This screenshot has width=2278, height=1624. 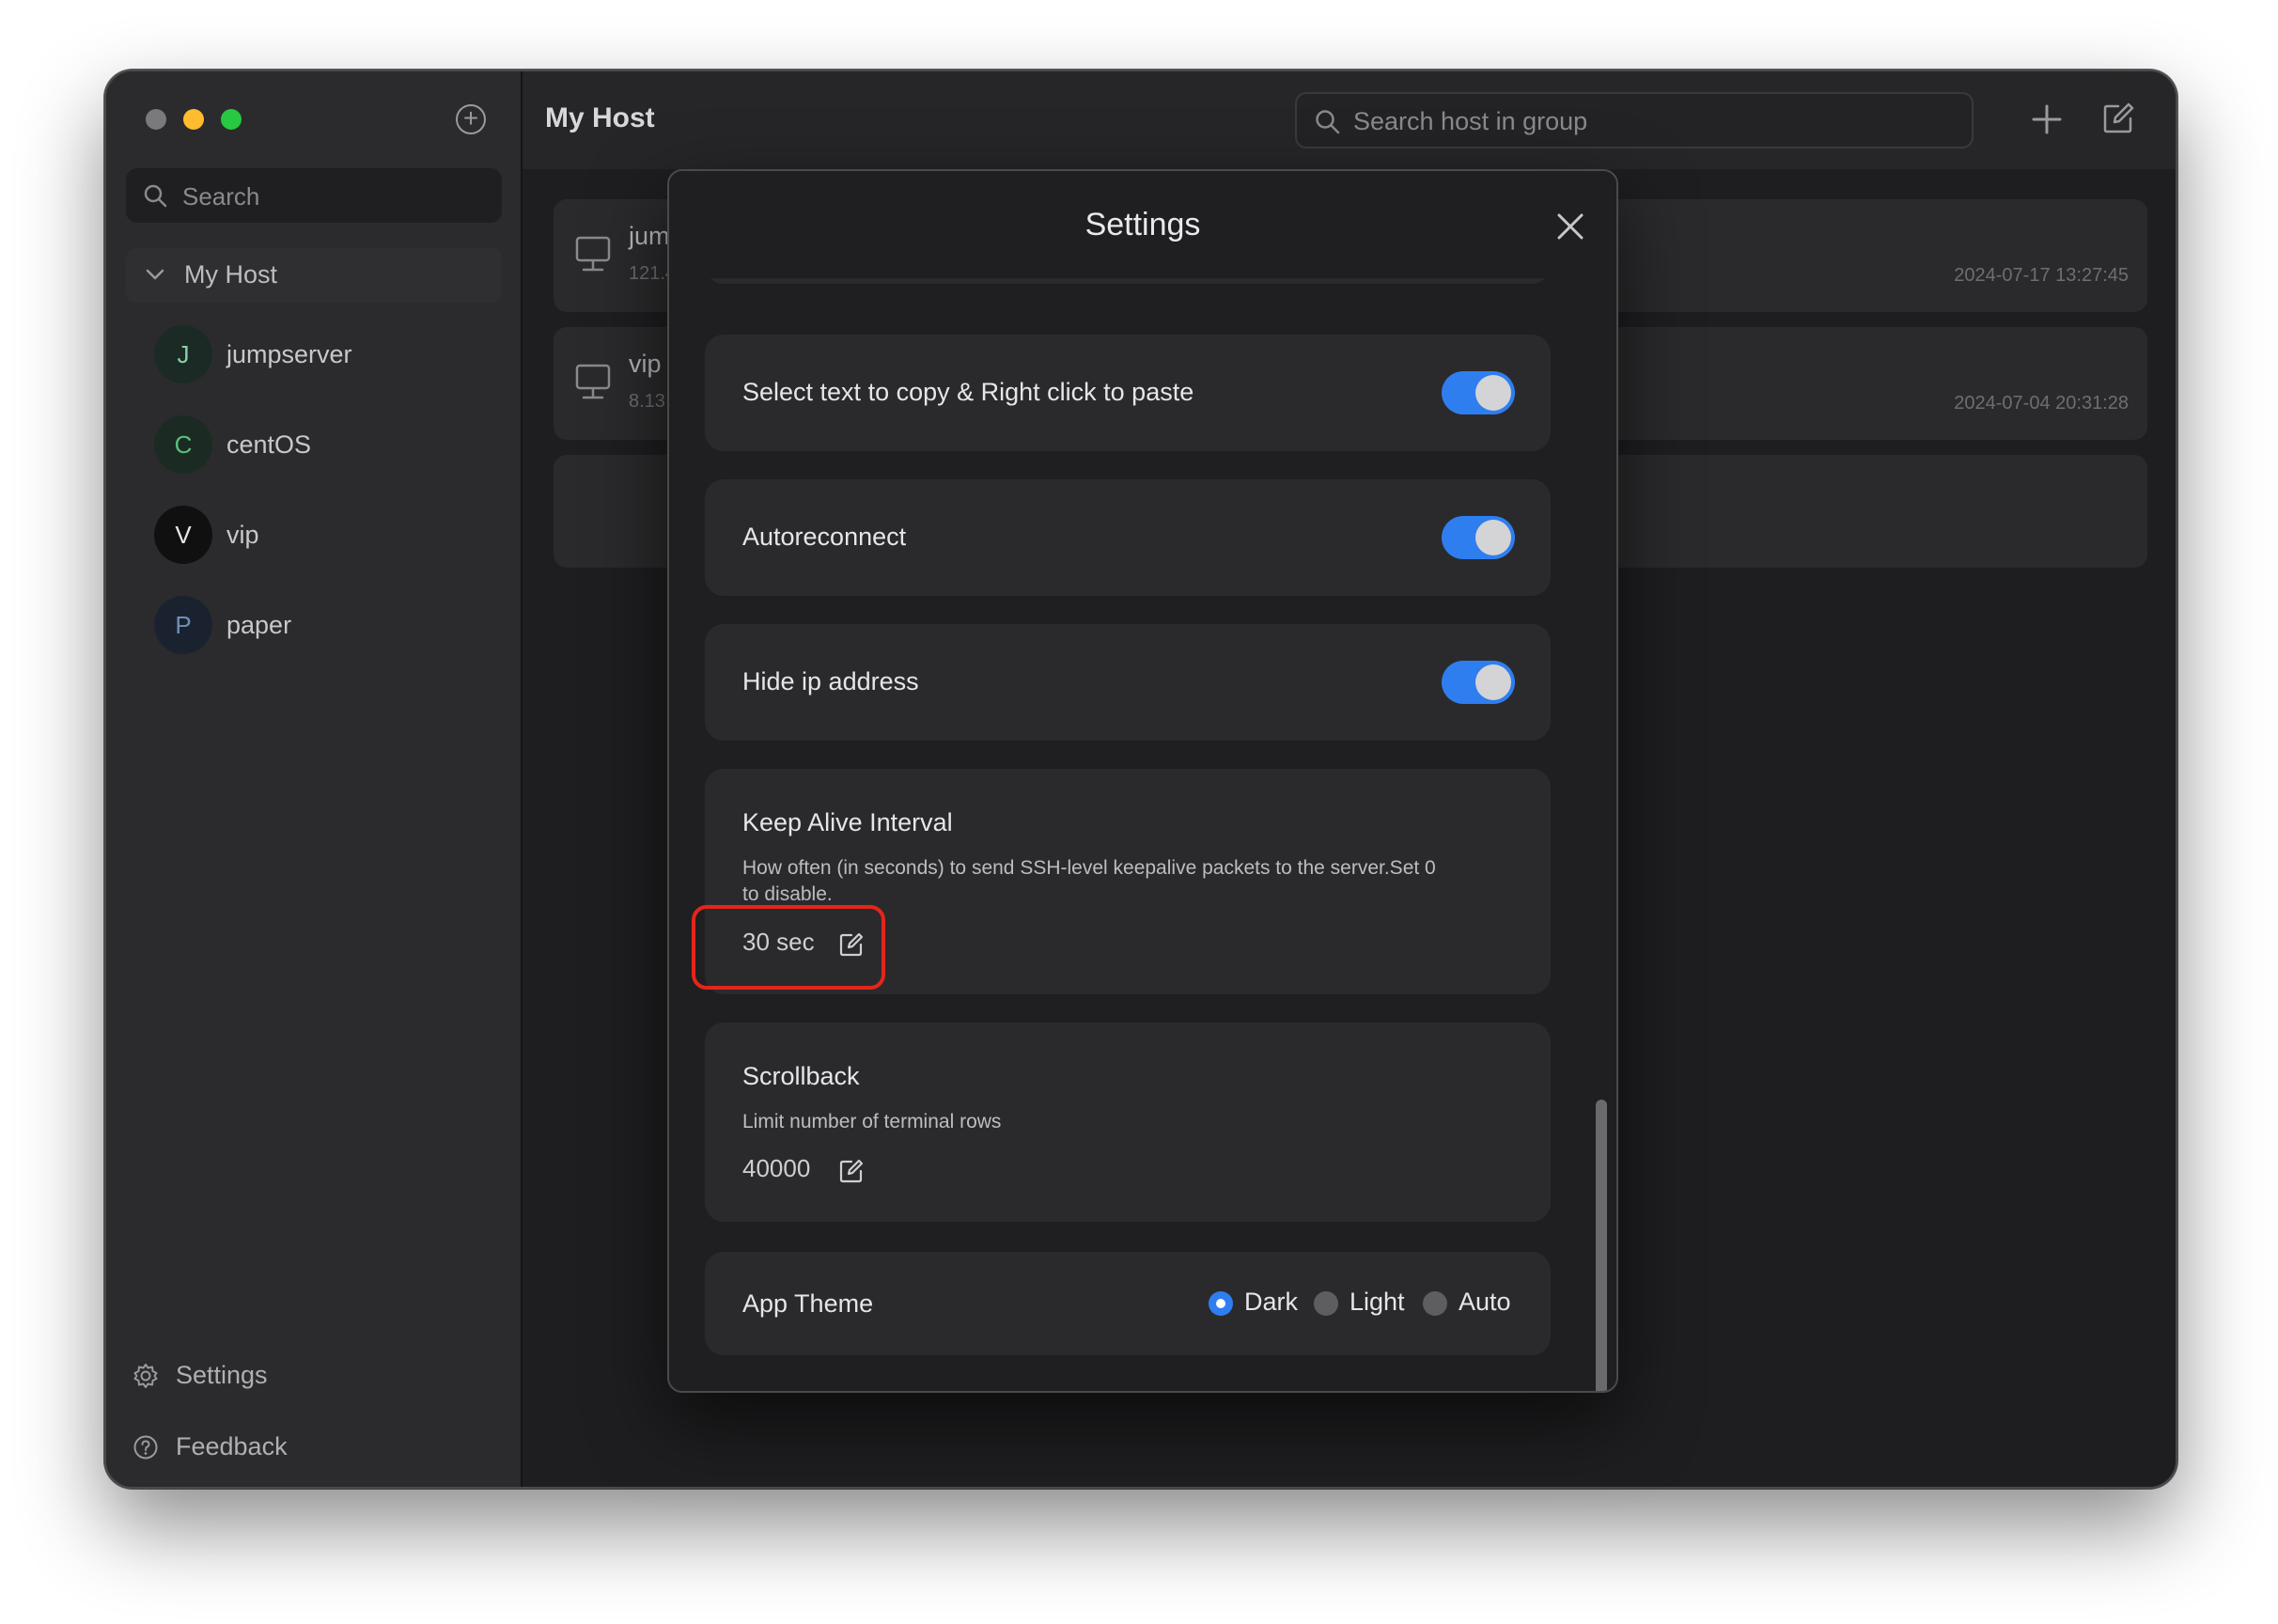 I want to click on theme-option-label: Auto, so click(x=1485, y=1302).